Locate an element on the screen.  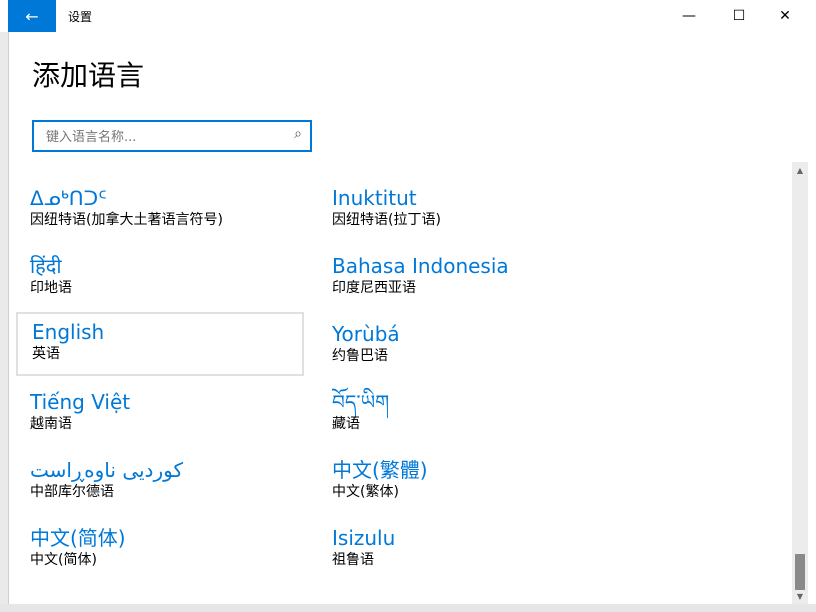
close-button: ✕ is located at coordinates (785, 16).